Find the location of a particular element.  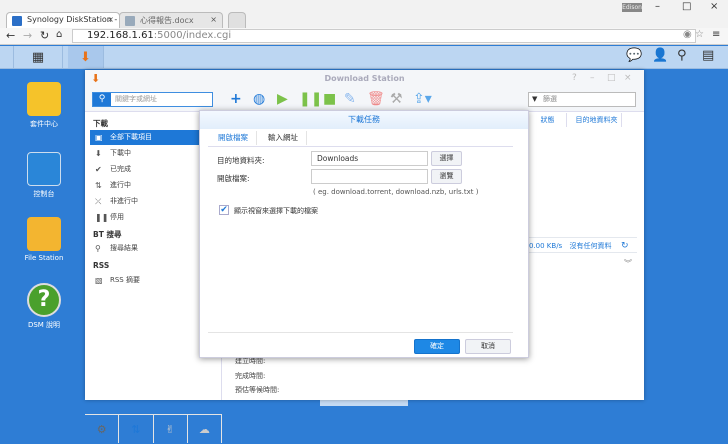

add-url-icon: ◍ is located at coordinates (259, 99).